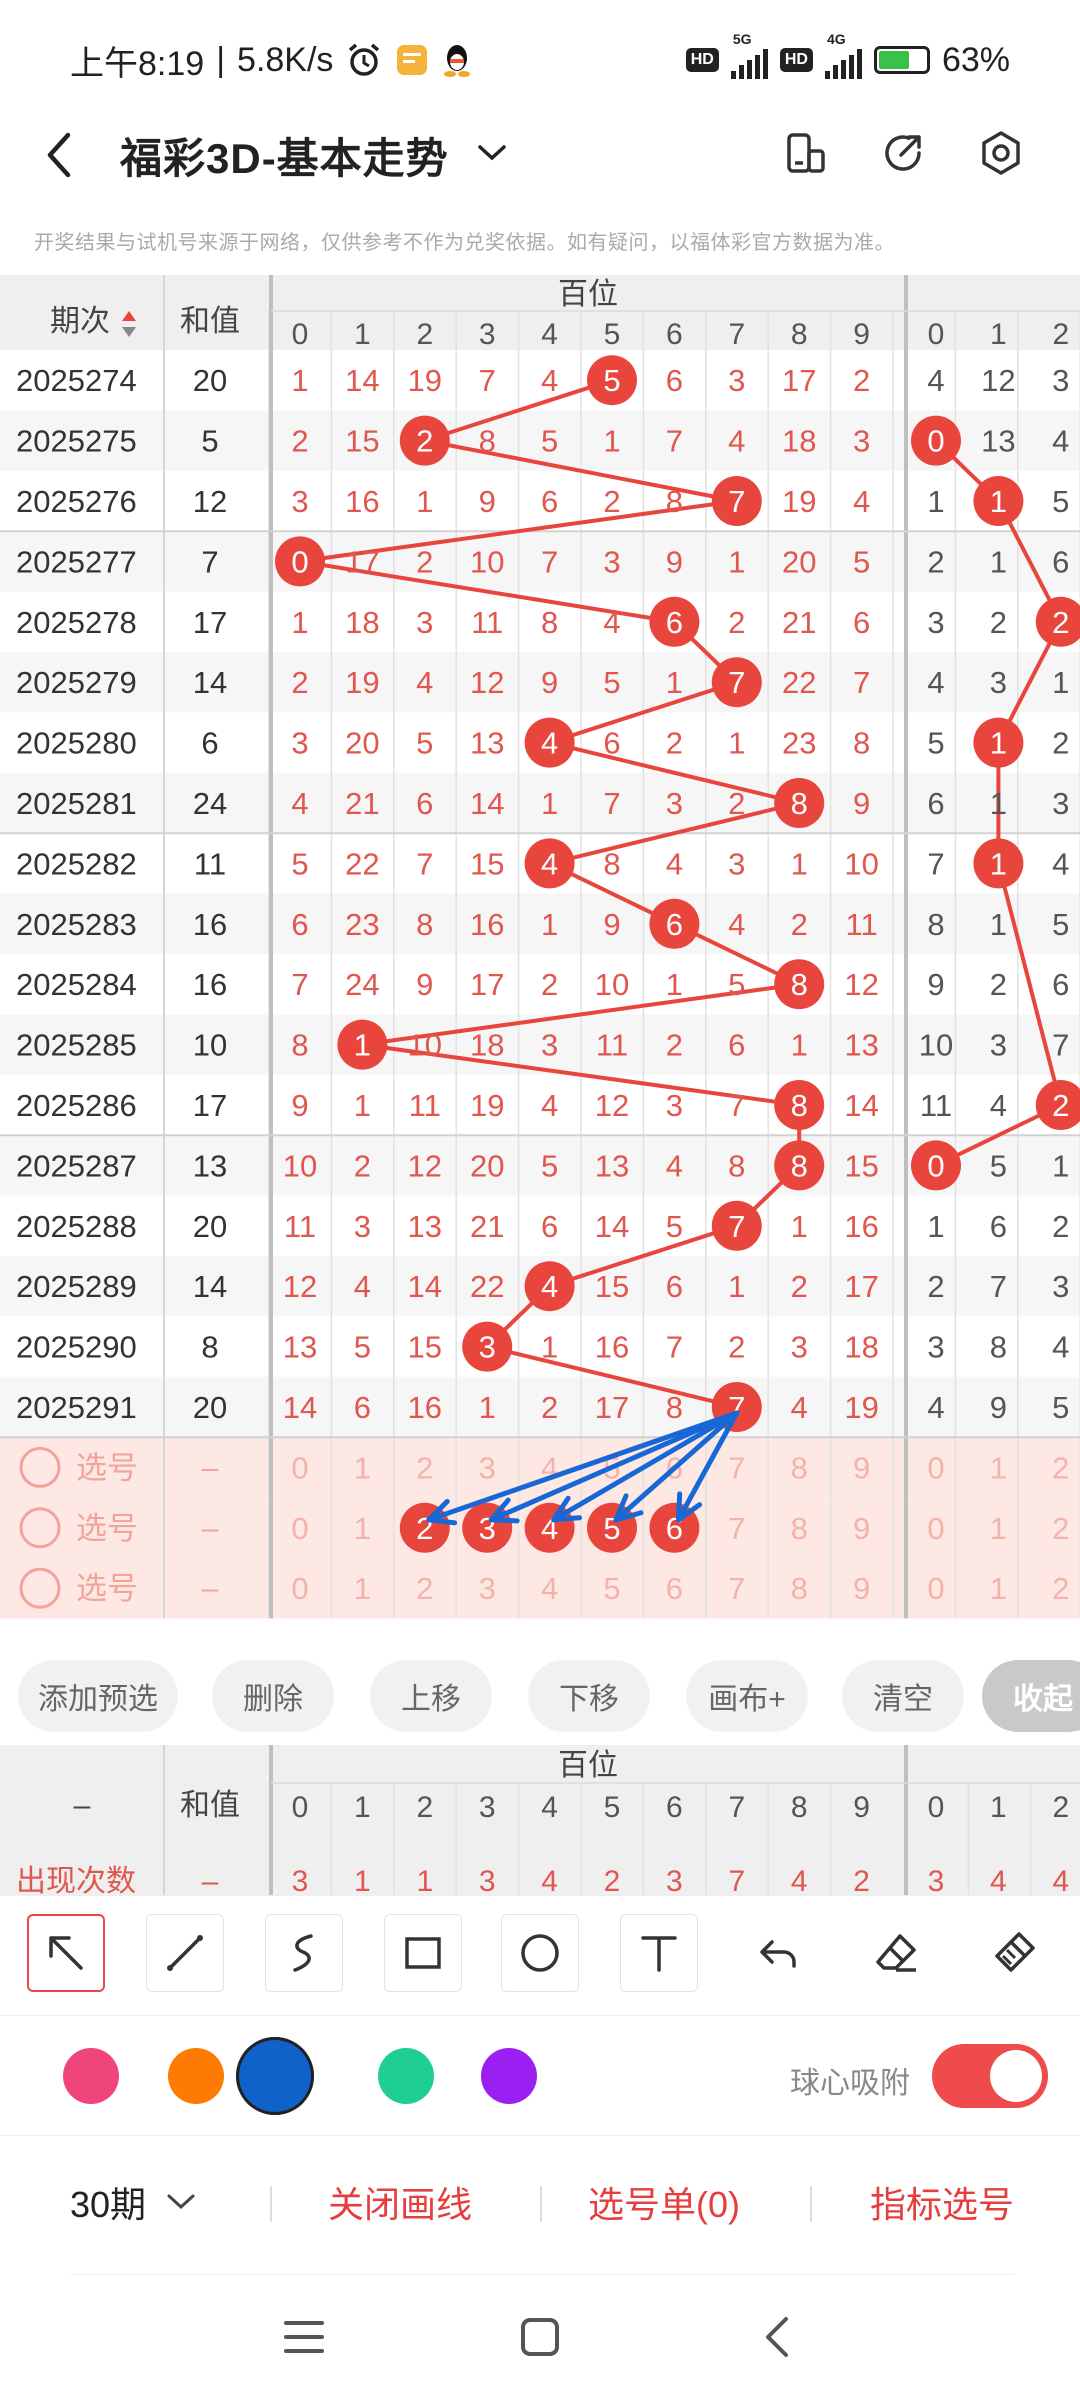 This screenshot has height=2400, width=1080. Describe the element at coordinates (1001, 155) in the screenshot. I see `settings-icon` at that location.